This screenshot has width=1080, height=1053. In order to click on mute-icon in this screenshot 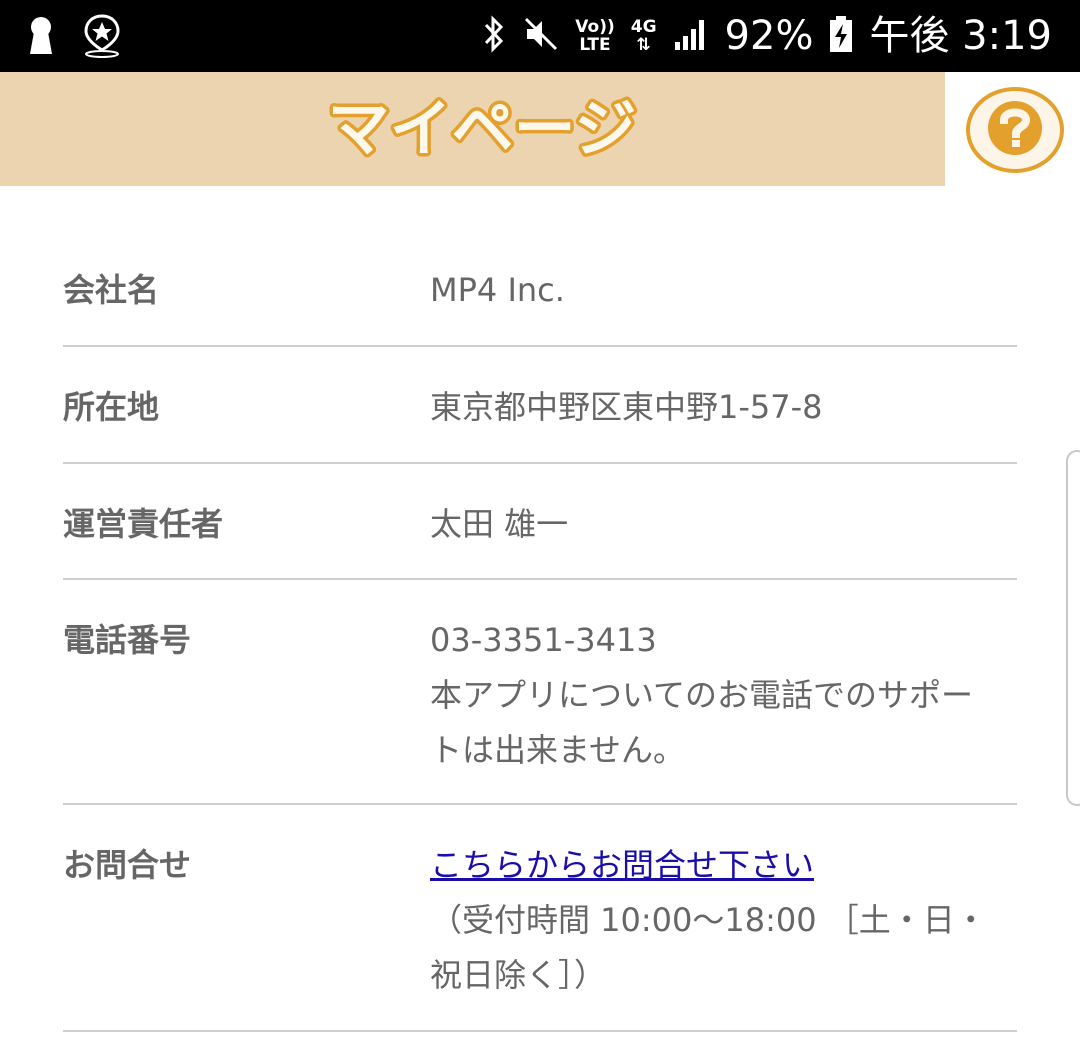, I will do `click(541, 36)`.